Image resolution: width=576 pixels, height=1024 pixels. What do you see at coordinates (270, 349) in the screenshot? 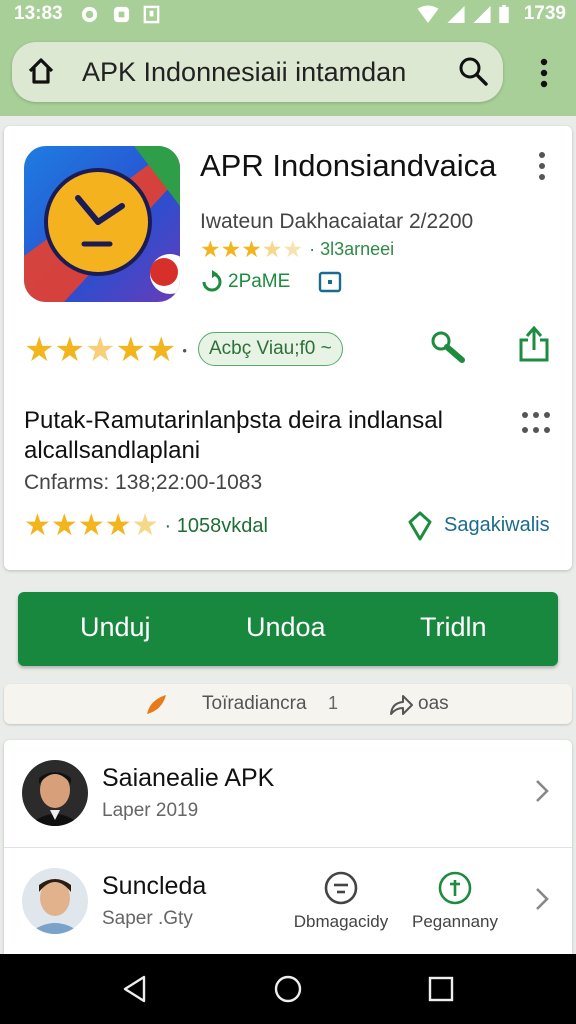
I see `age-rating-pill: Acbç Viau;f0 ~` at bounding box center [270, 349].